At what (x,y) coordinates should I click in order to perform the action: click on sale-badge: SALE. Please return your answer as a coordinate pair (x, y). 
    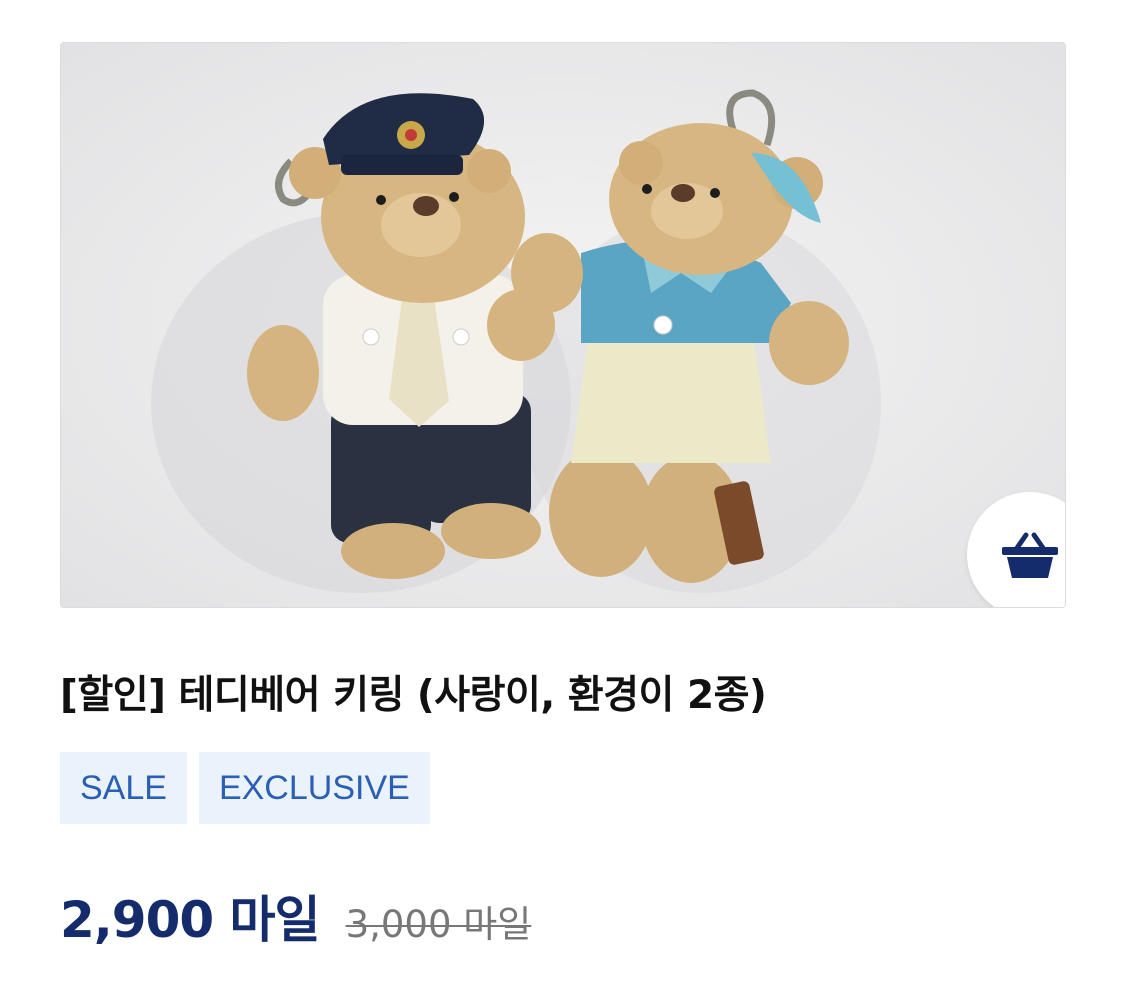
    Looking at the image, I should click on (123, 788).